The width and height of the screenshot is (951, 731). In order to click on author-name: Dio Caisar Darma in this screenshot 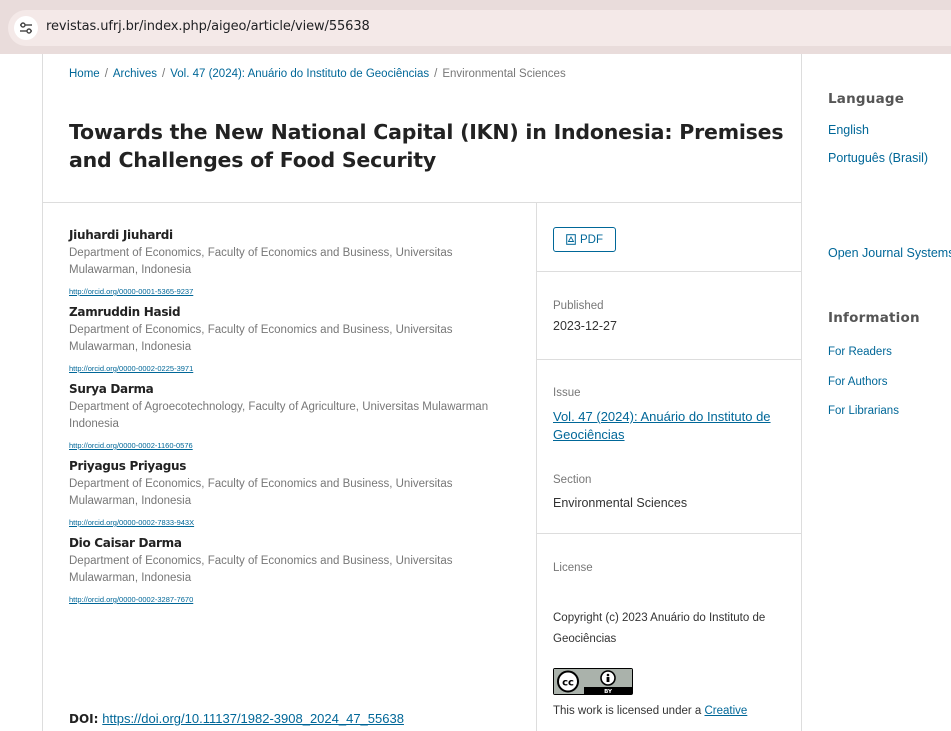, I will do `click(125, 543)`.